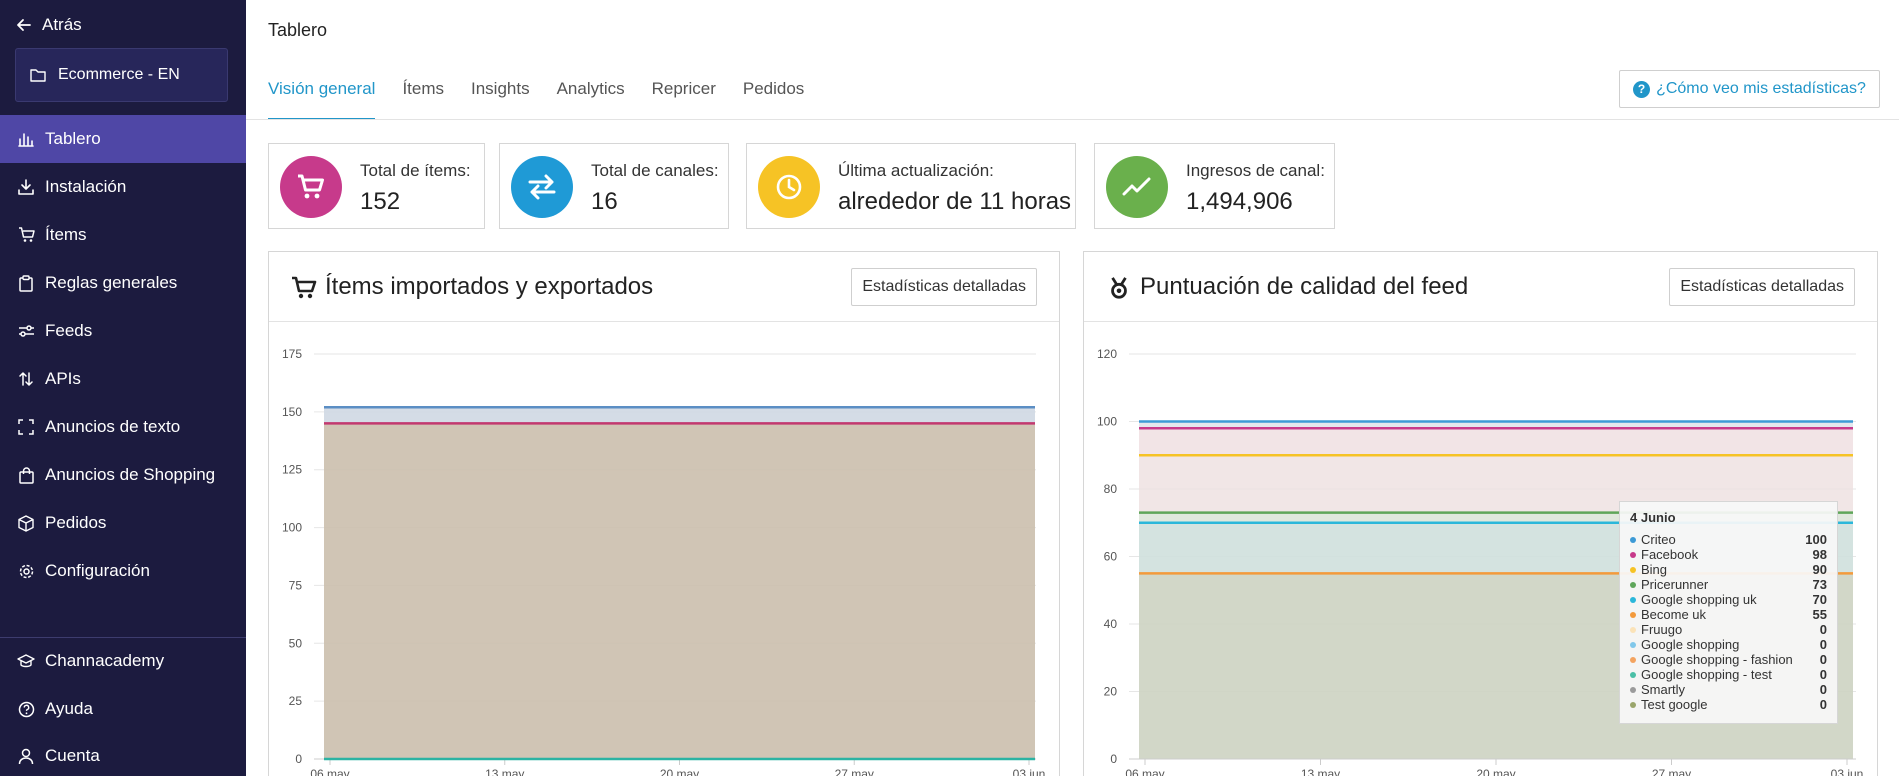  I want to click on help-stats-button: ? ¿Cómo veo mis estadísticas?, so click(1749, 89).